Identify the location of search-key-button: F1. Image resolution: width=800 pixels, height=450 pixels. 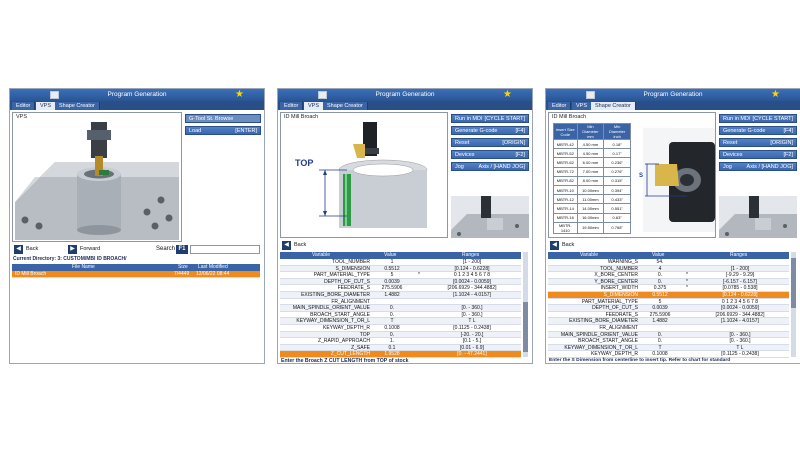
(182, 249).